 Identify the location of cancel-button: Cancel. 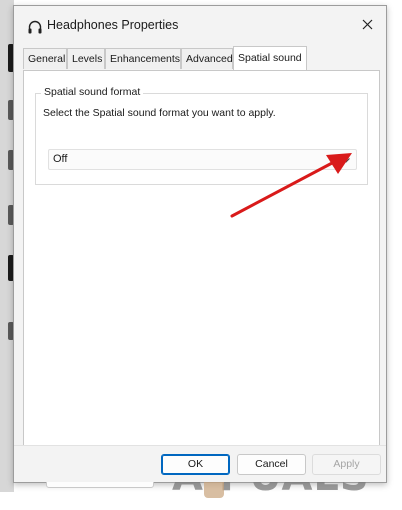
(271, 464).